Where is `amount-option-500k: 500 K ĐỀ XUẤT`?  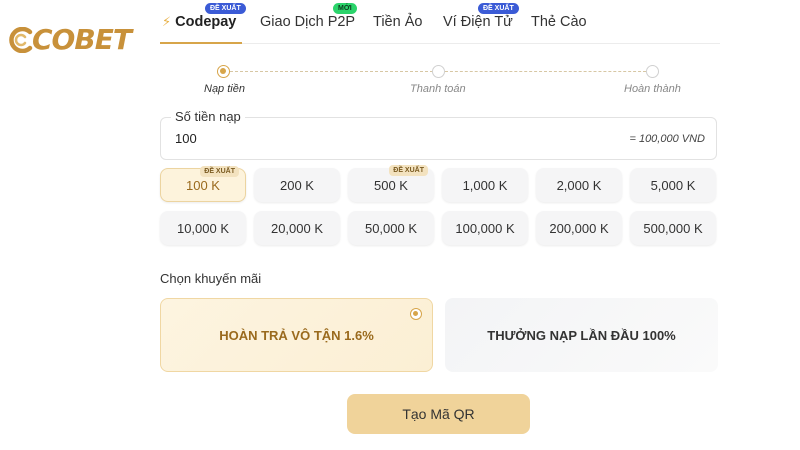
amount-option-500k: 500 K ĐỀ XUẤT is located at coordinates (391, 183).